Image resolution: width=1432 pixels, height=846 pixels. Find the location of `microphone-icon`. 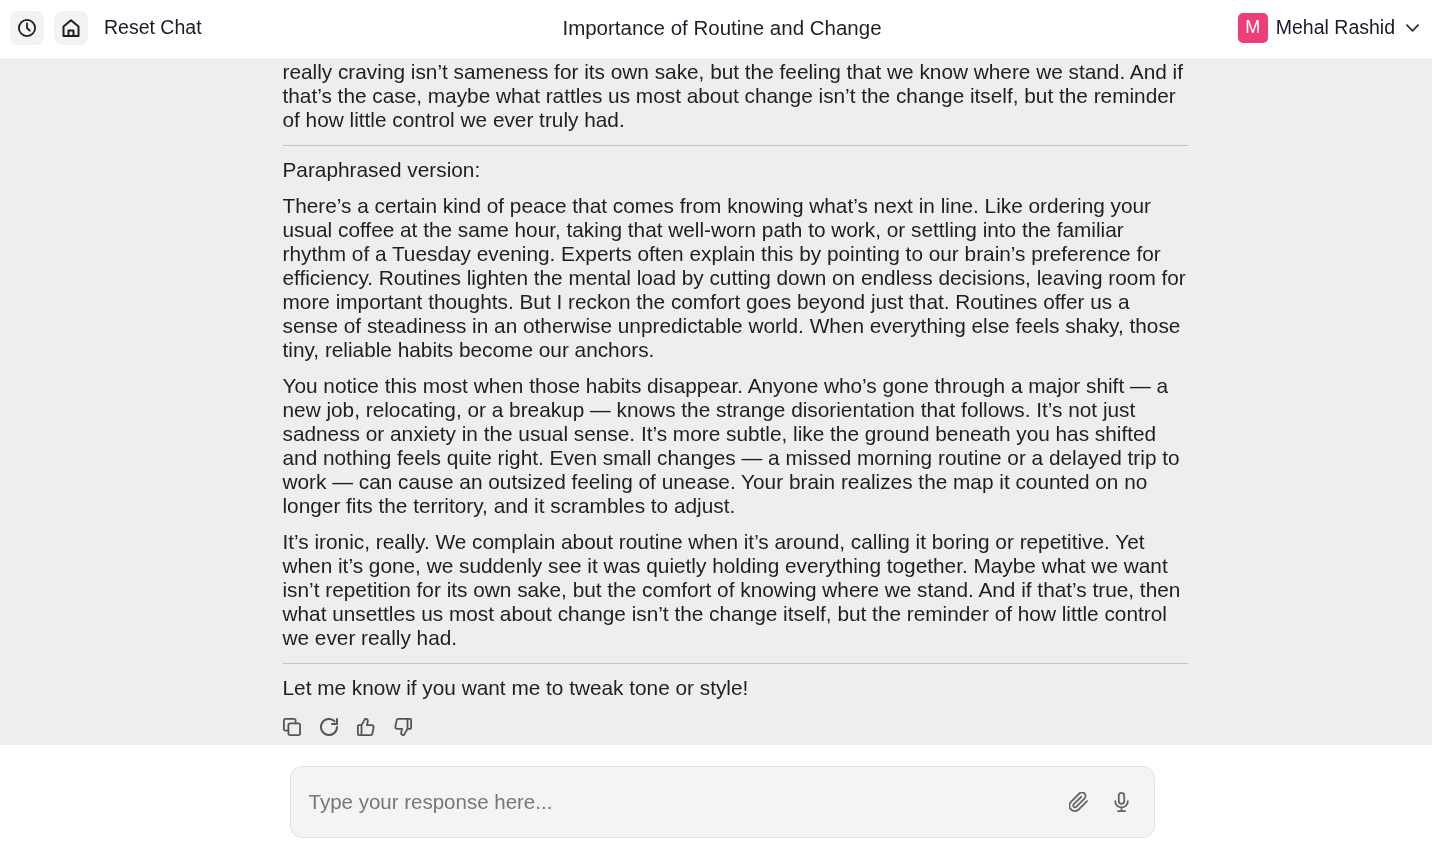

microphone-icon is located at coordinates (1121, 802).